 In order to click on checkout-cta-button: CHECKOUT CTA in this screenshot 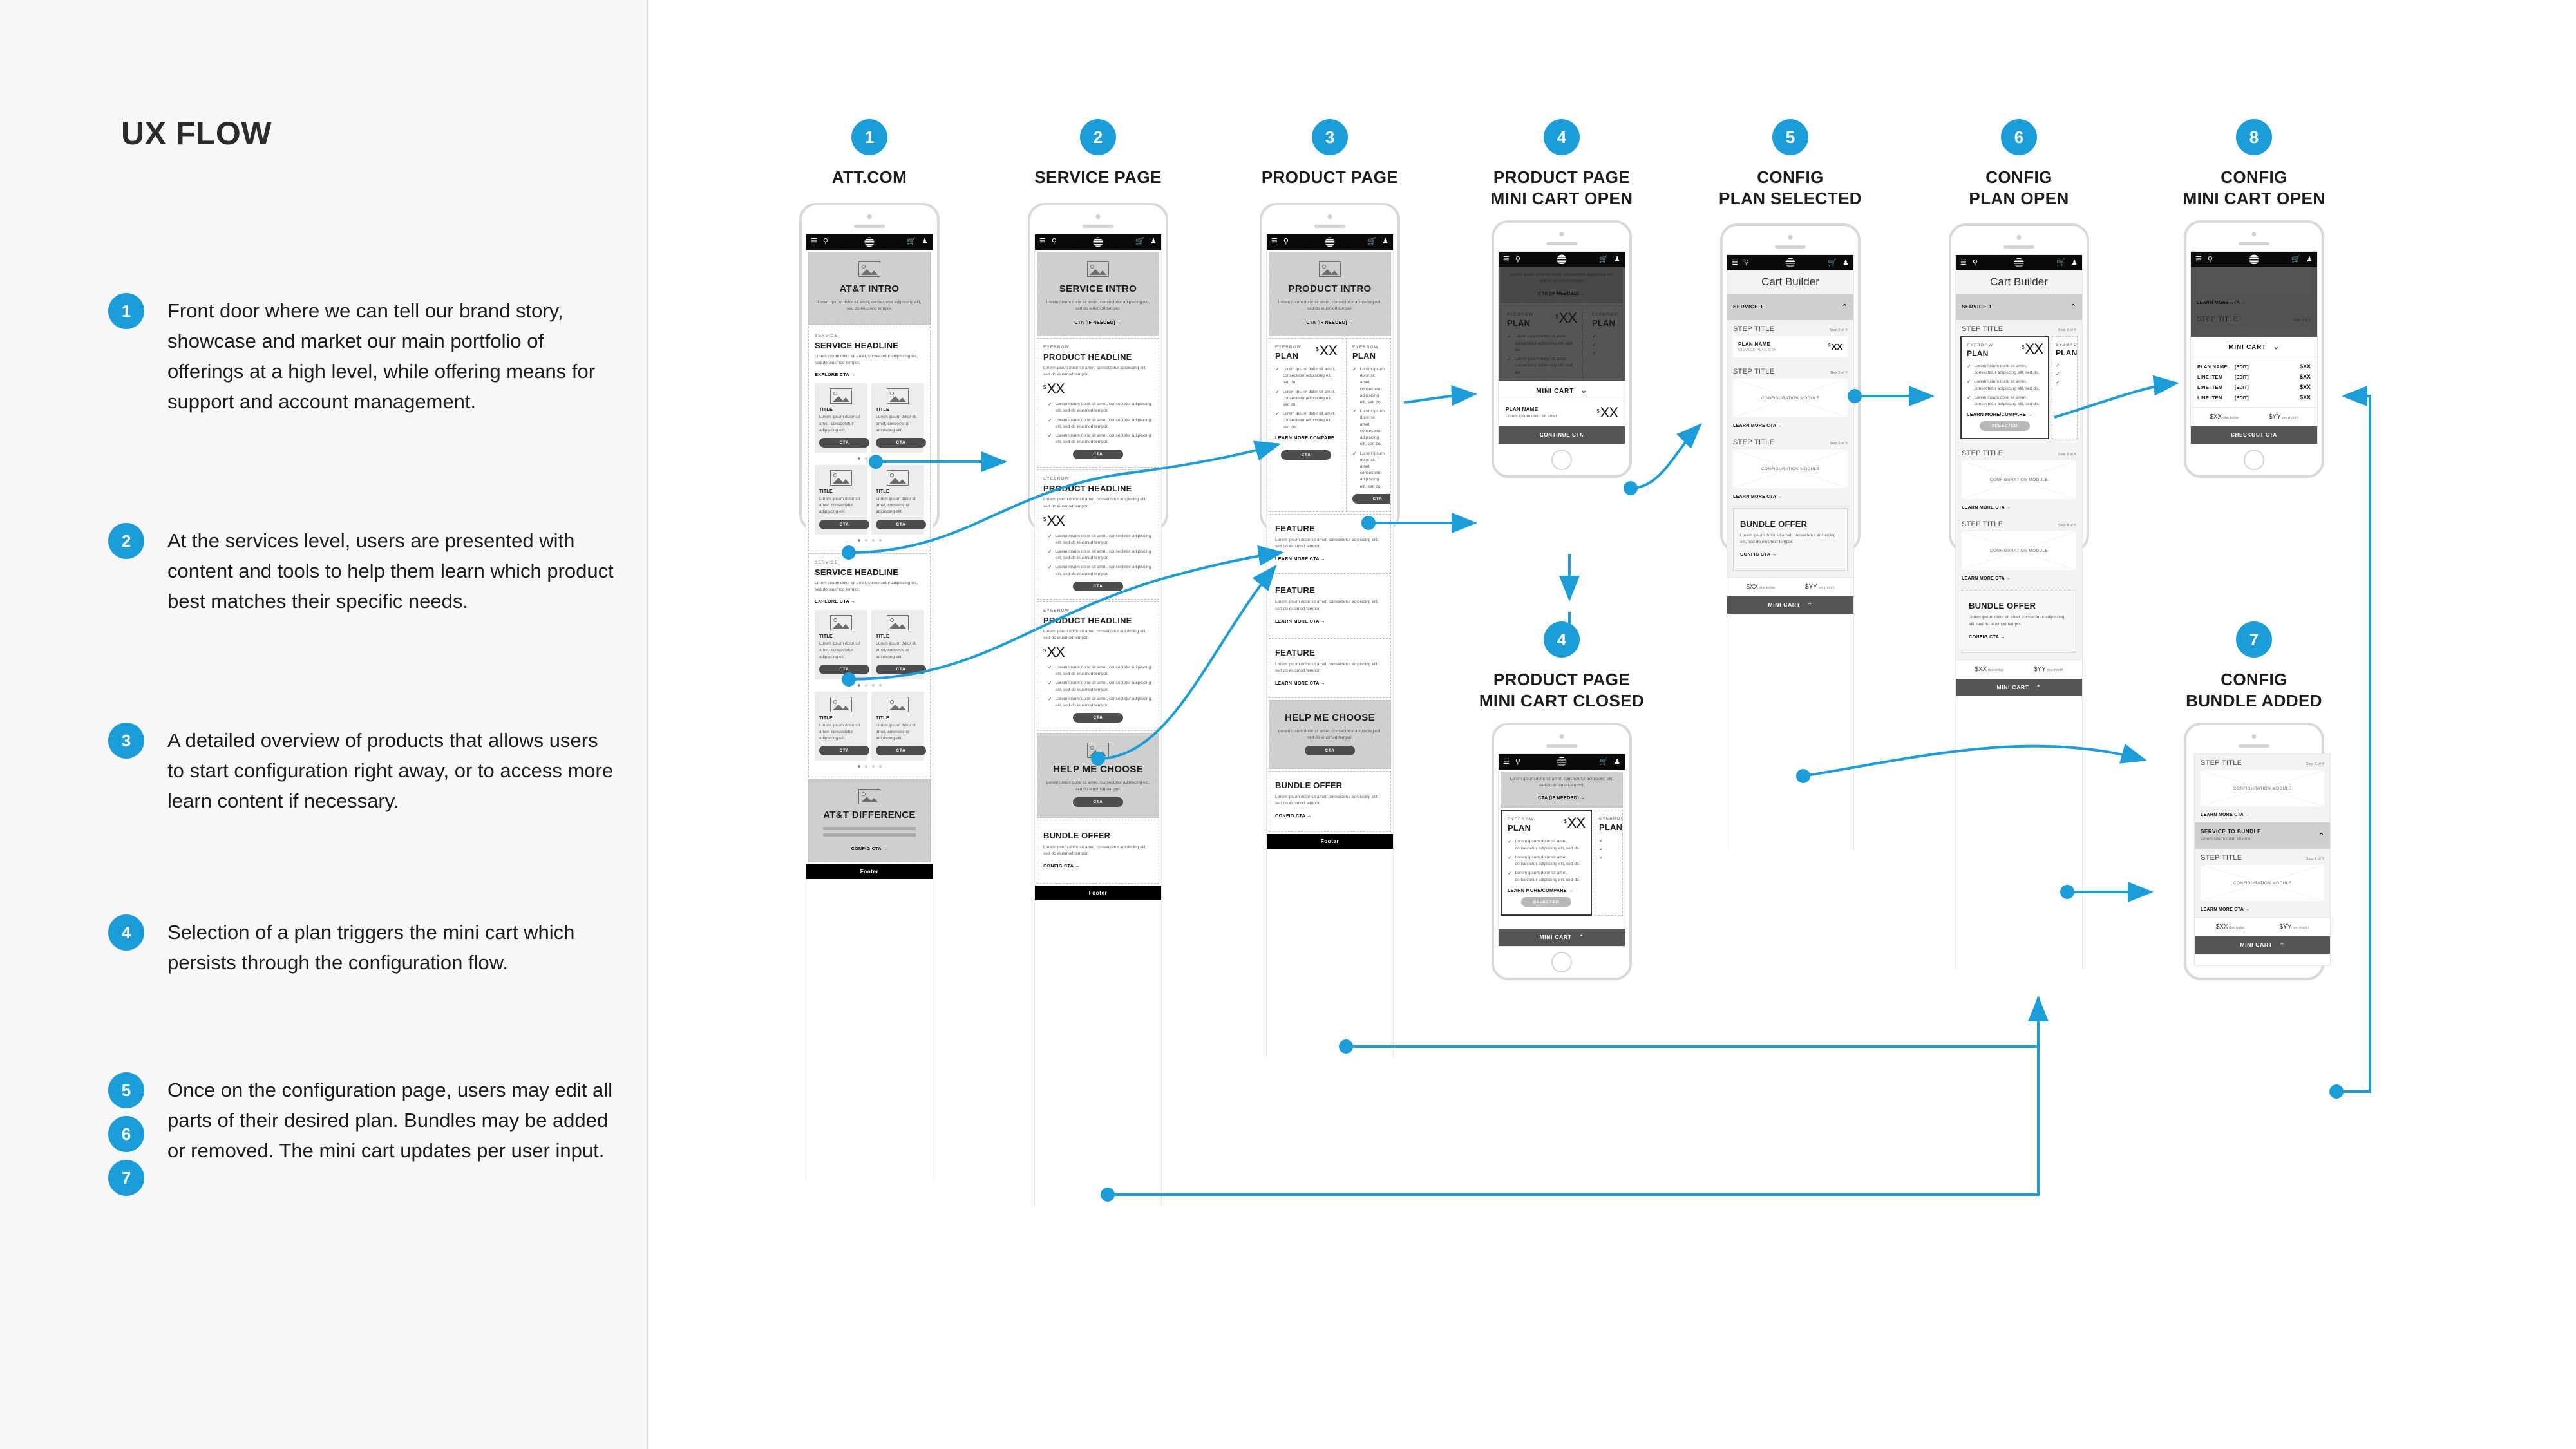, I will do `click(2254, 435)`.